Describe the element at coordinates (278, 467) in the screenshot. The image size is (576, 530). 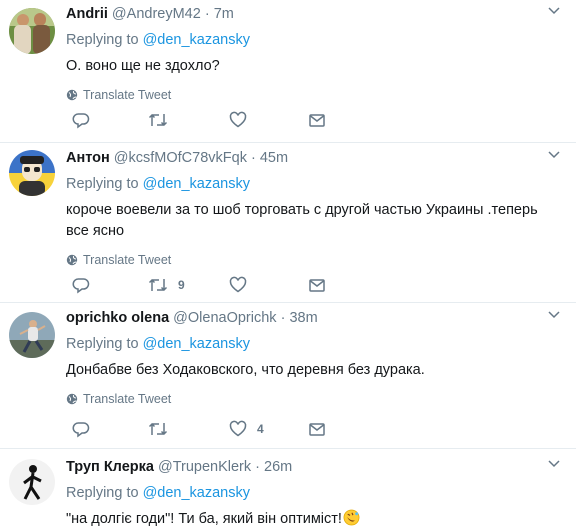
I see `timestamp: 26m` at that location.